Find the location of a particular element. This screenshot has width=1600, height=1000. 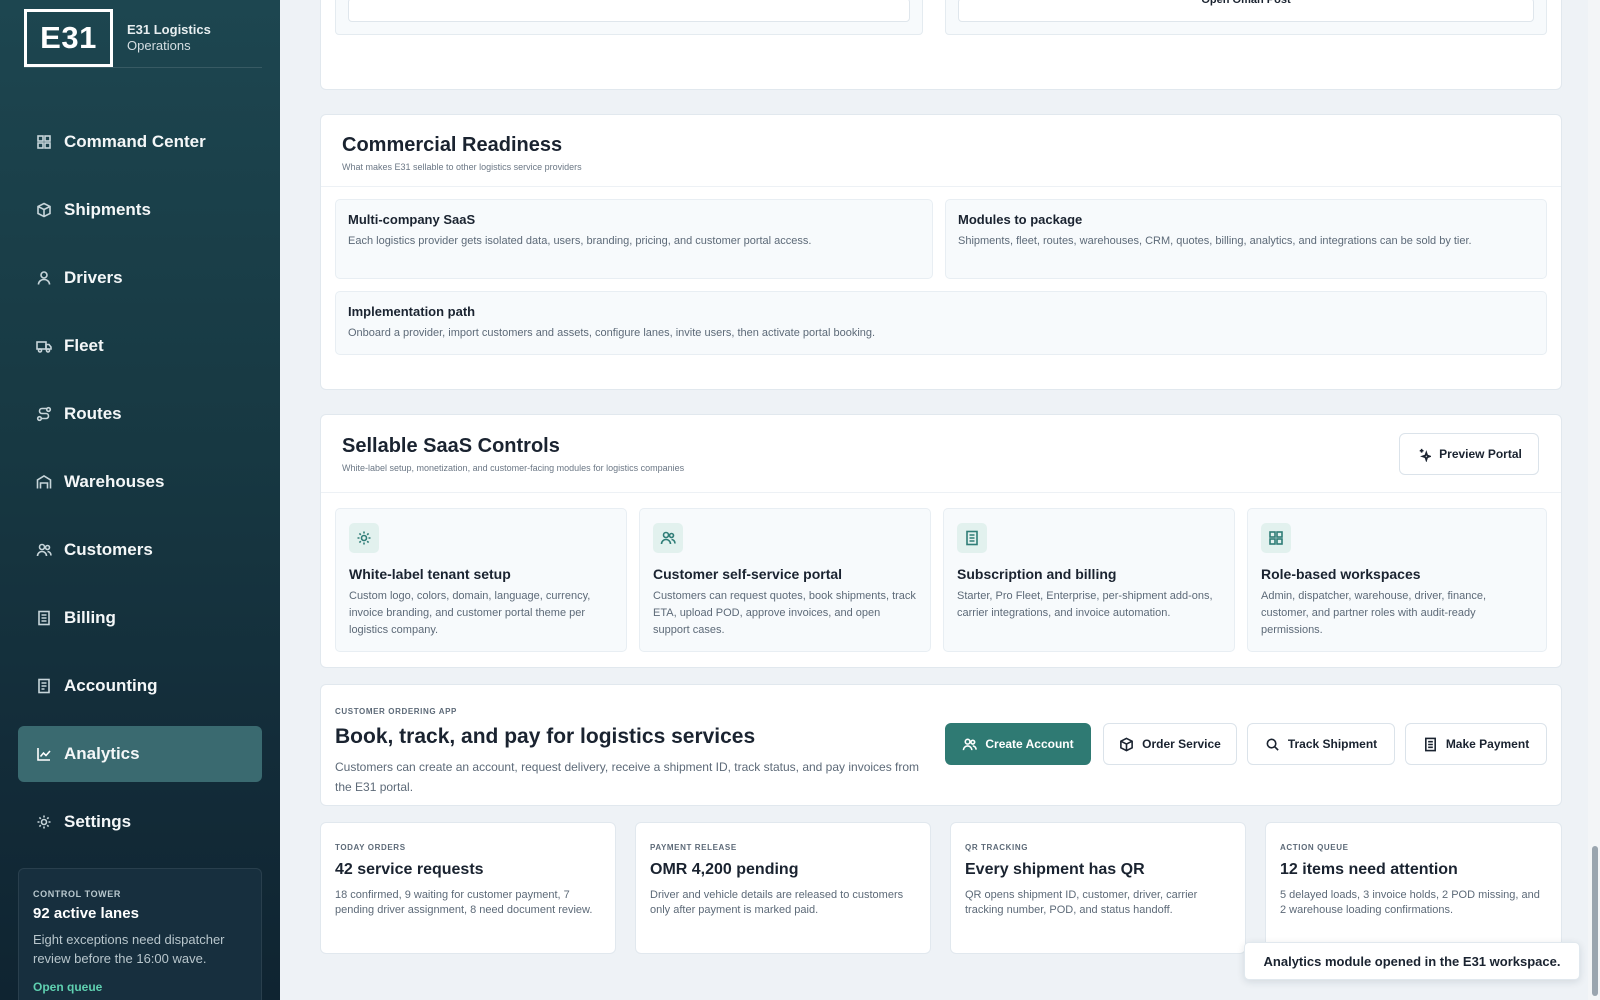

sidebar-item-label: Command Center is located at coordinates (135, 141).